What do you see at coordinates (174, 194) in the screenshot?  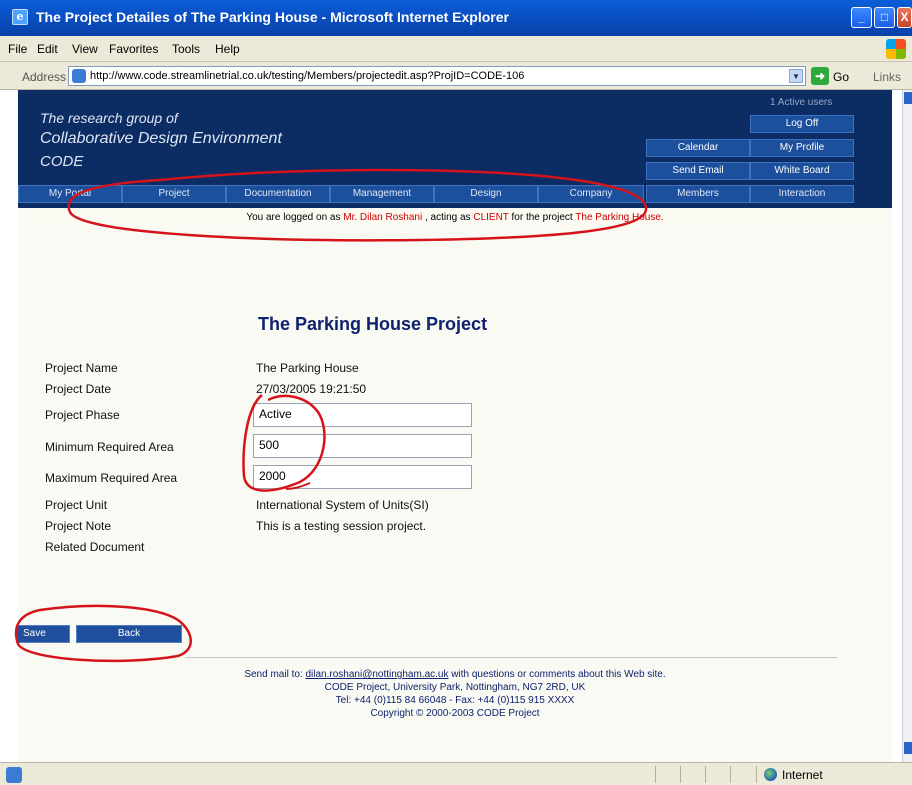 I see `nav-project: Project` at bounding box center [174, 194].